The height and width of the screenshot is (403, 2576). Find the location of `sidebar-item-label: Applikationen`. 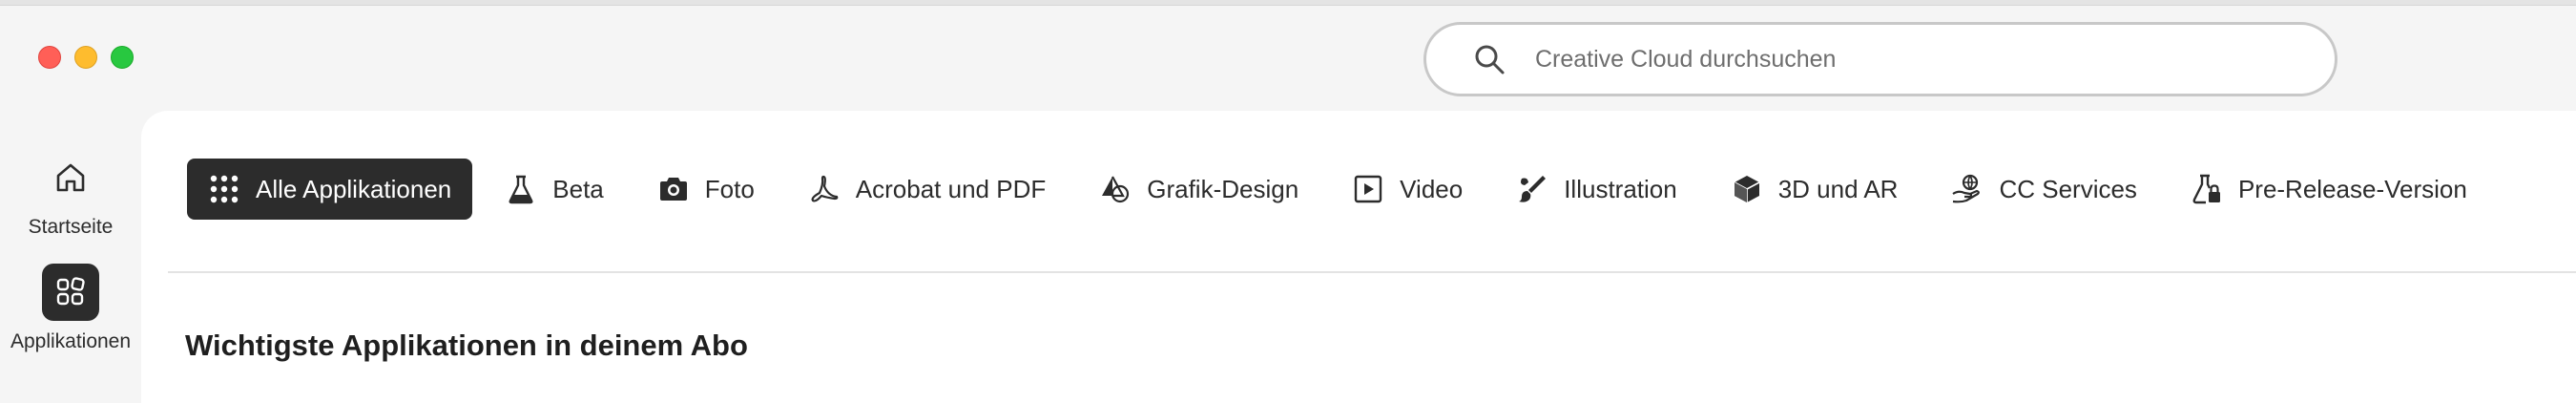

sidebar-item-label: Applikationen is located at coordinates (71, 341).